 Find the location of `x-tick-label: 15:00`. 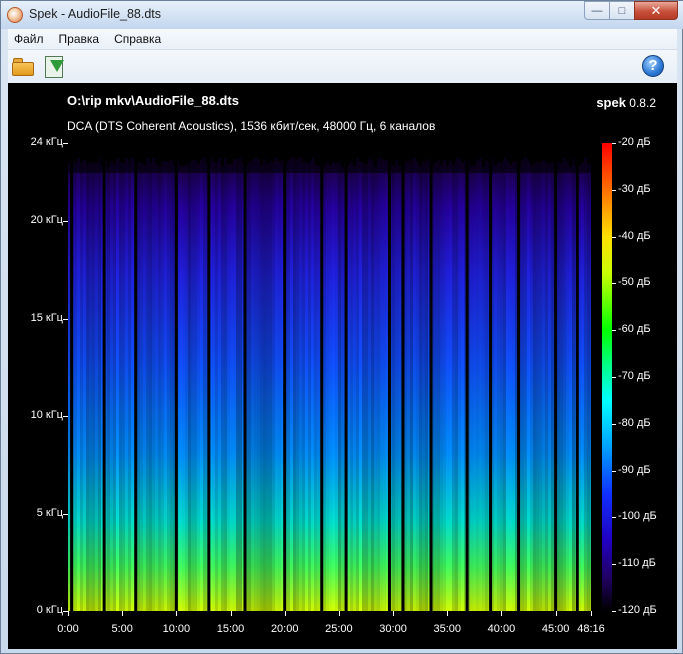

x-tick-label: 15:00 is located at coordinates (230, 629).